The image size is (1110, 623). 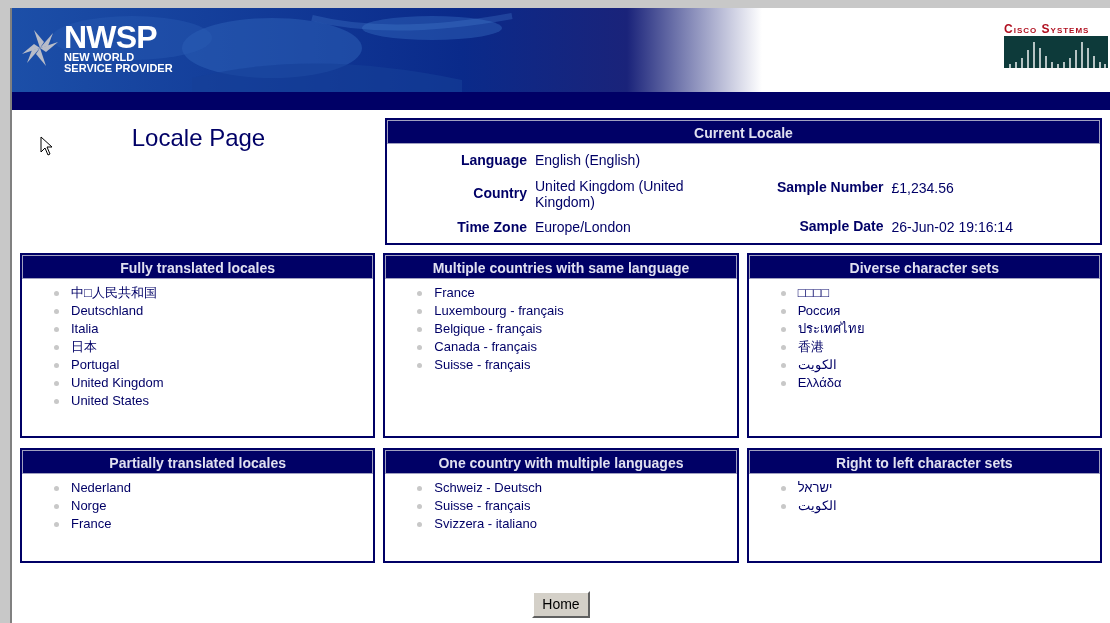 I want to click on locale-link: Italia, so click(x=85, y=329).